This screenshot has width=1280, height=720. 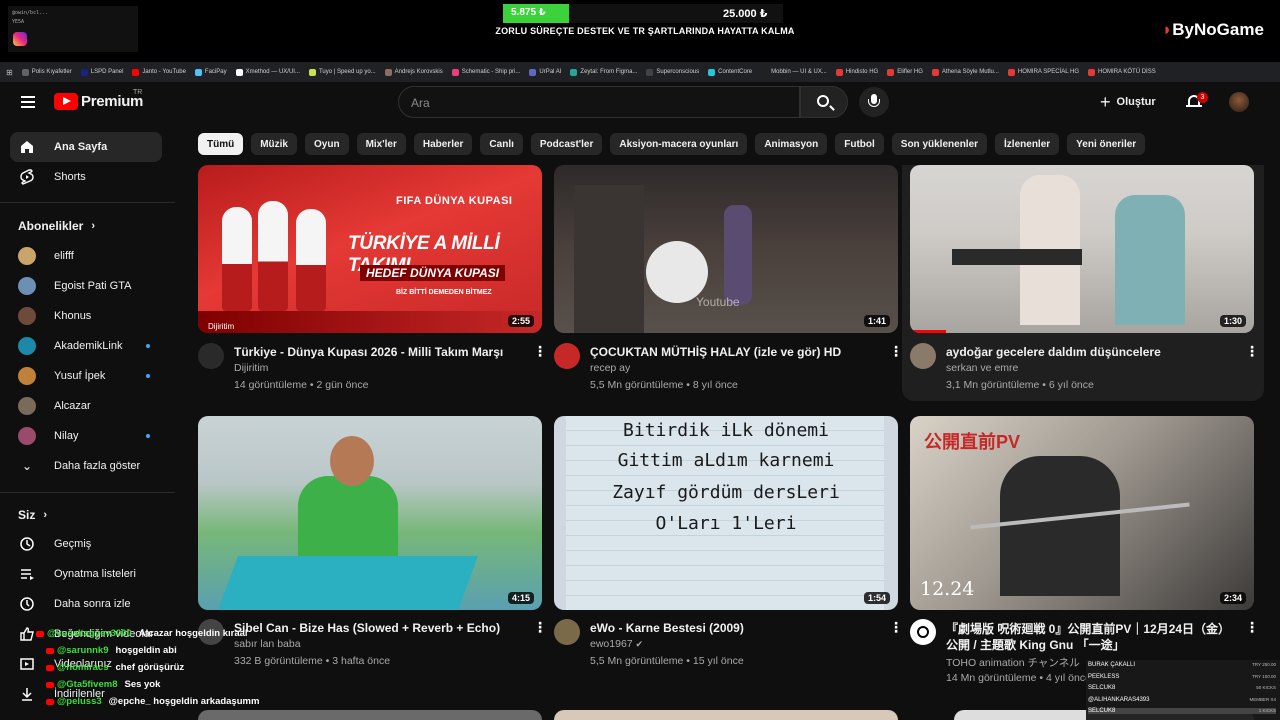 What do you see at coordinates (210, 72) in the screenshot?
I see `bookmark-item: FaciPay` at bounding box center [210, 72].